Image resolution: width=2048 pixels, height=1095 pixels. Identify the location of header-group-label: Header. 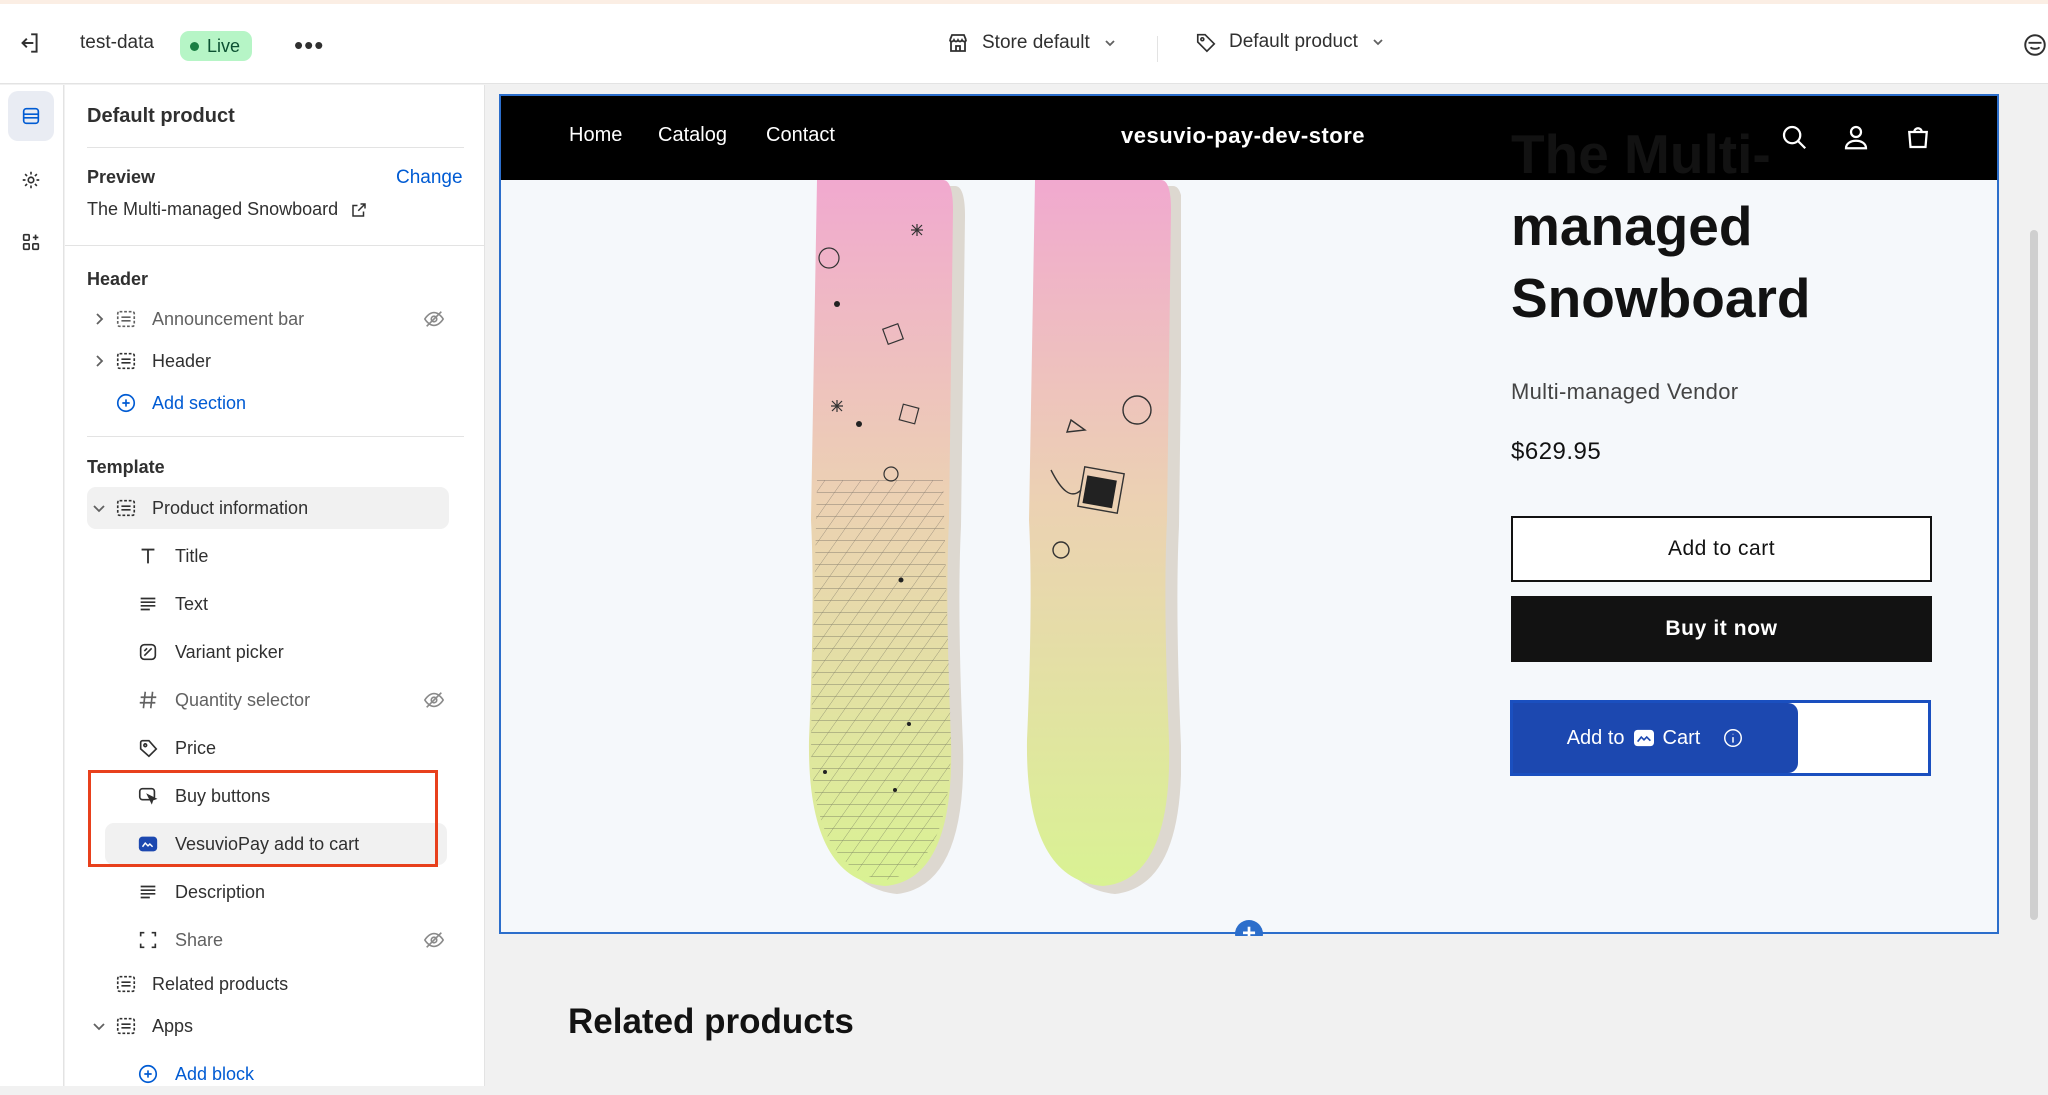
(118, 279).